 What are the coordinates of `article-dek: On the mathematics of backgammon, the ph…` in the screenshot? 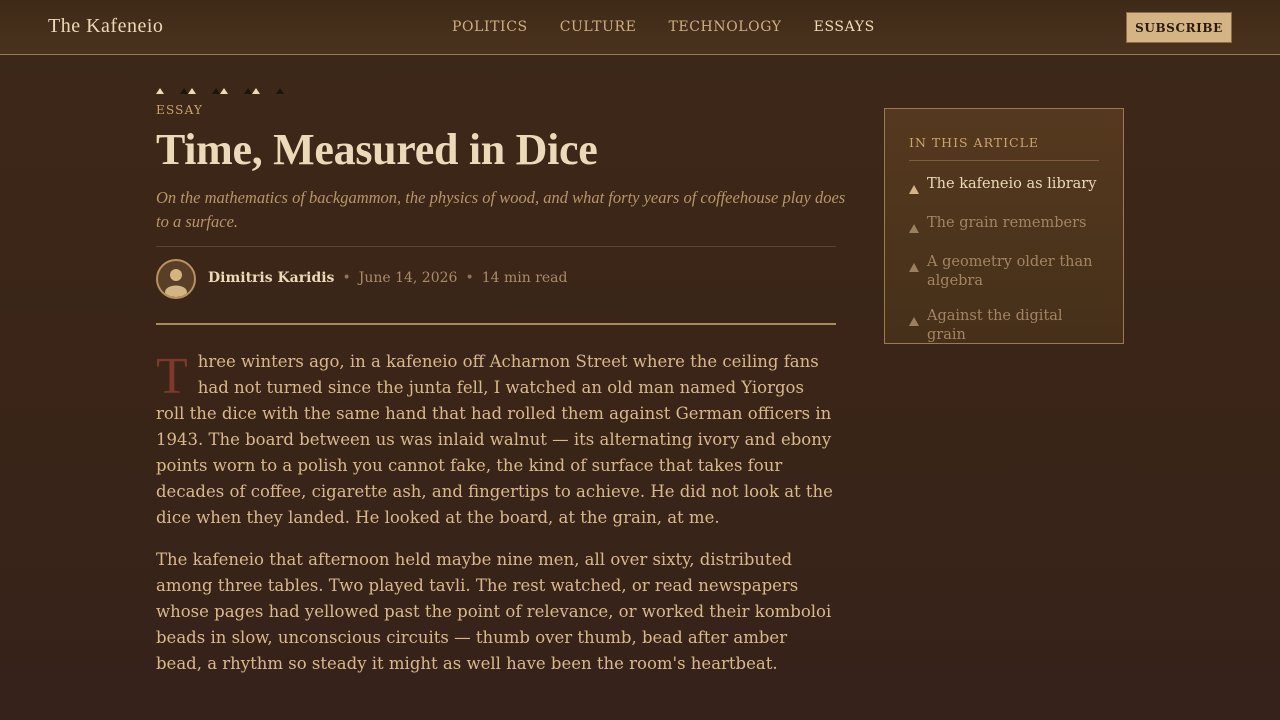 It's located at (501, 209).